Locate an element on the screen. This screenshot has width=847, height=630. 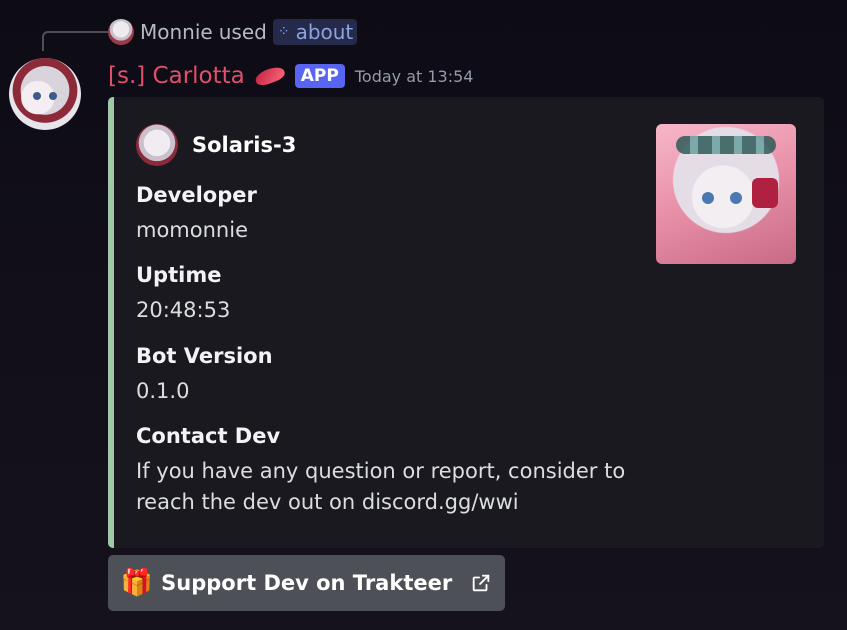
external-link-icon is located at coordinates (481, 583).